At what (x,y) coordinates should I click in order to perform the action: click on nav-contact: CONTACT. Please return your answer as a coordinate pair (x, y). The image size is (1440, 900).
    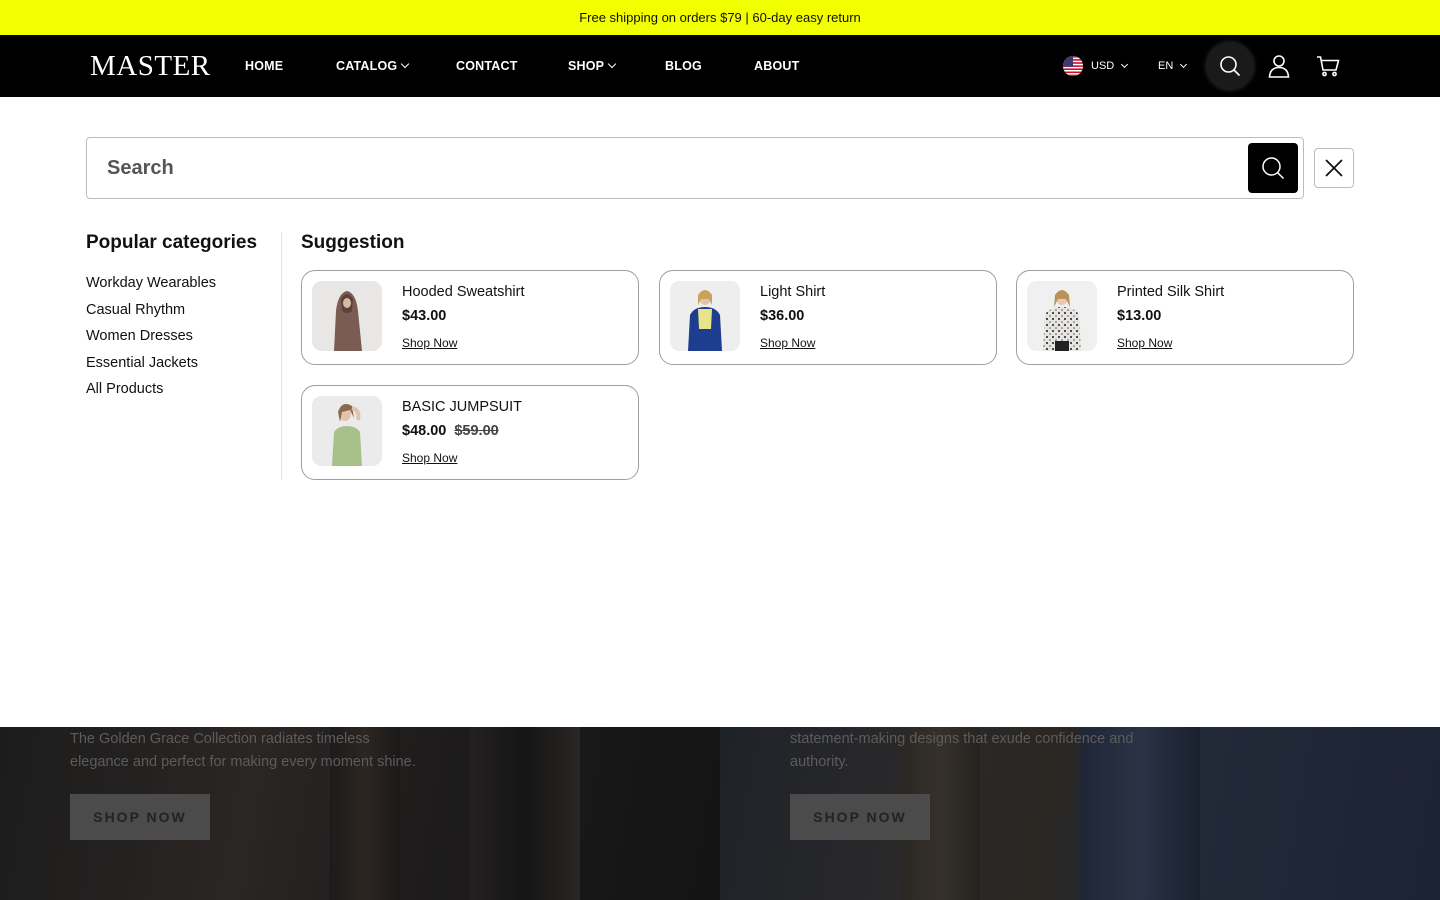
    Looking at the image, I should click on (487, 66).